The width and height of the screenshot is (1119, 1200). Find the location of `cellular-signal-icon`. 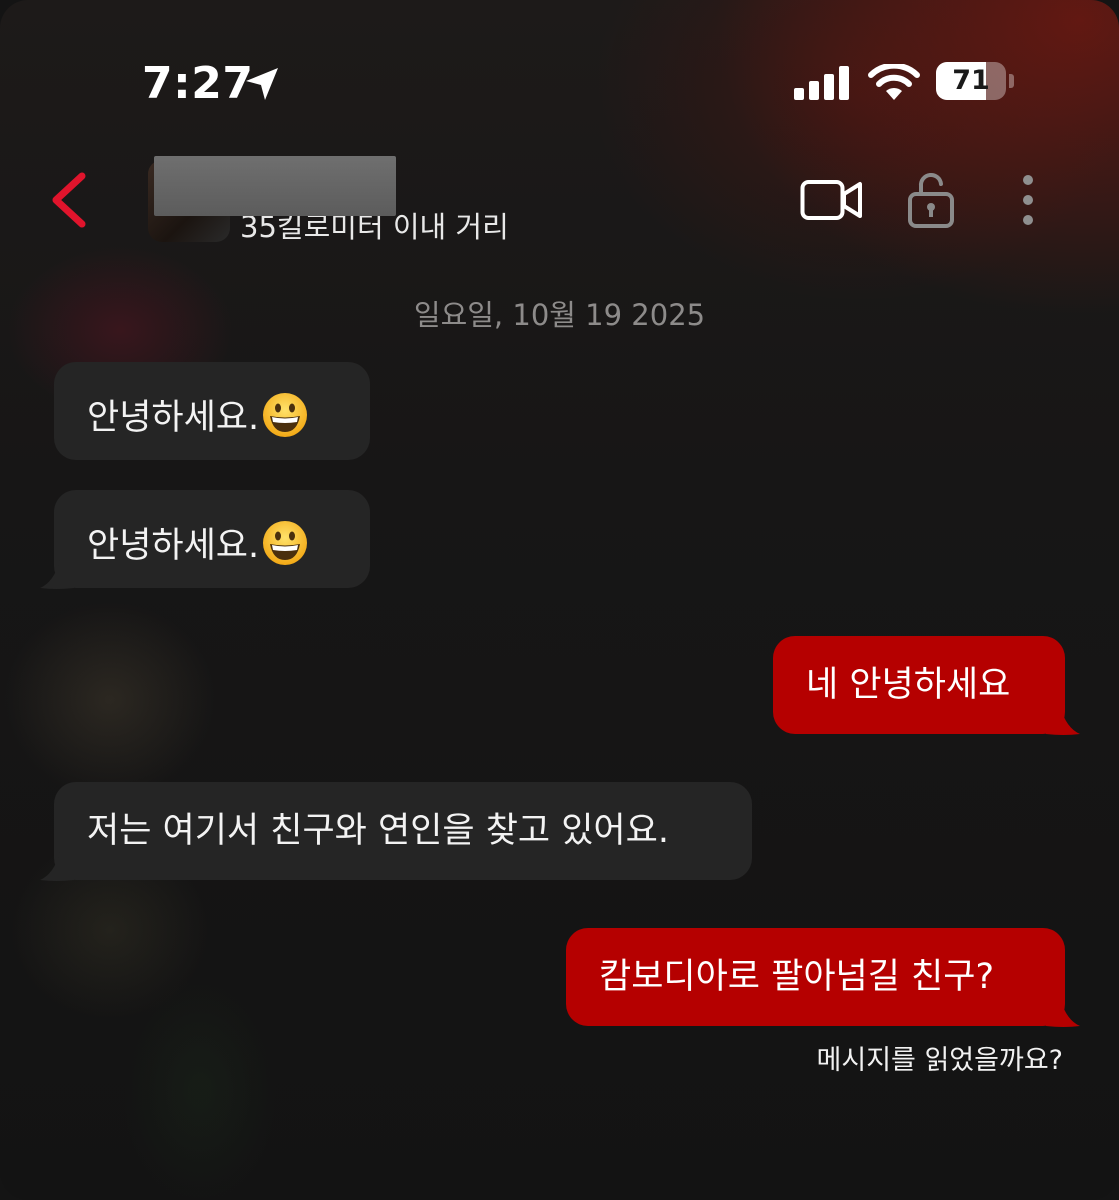

cellular-signal-icon is located at coordinates (821, 83).